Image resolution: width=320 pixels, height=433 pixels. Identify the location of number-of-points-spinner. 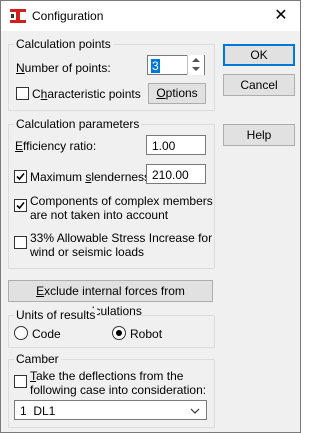
(195, 65).